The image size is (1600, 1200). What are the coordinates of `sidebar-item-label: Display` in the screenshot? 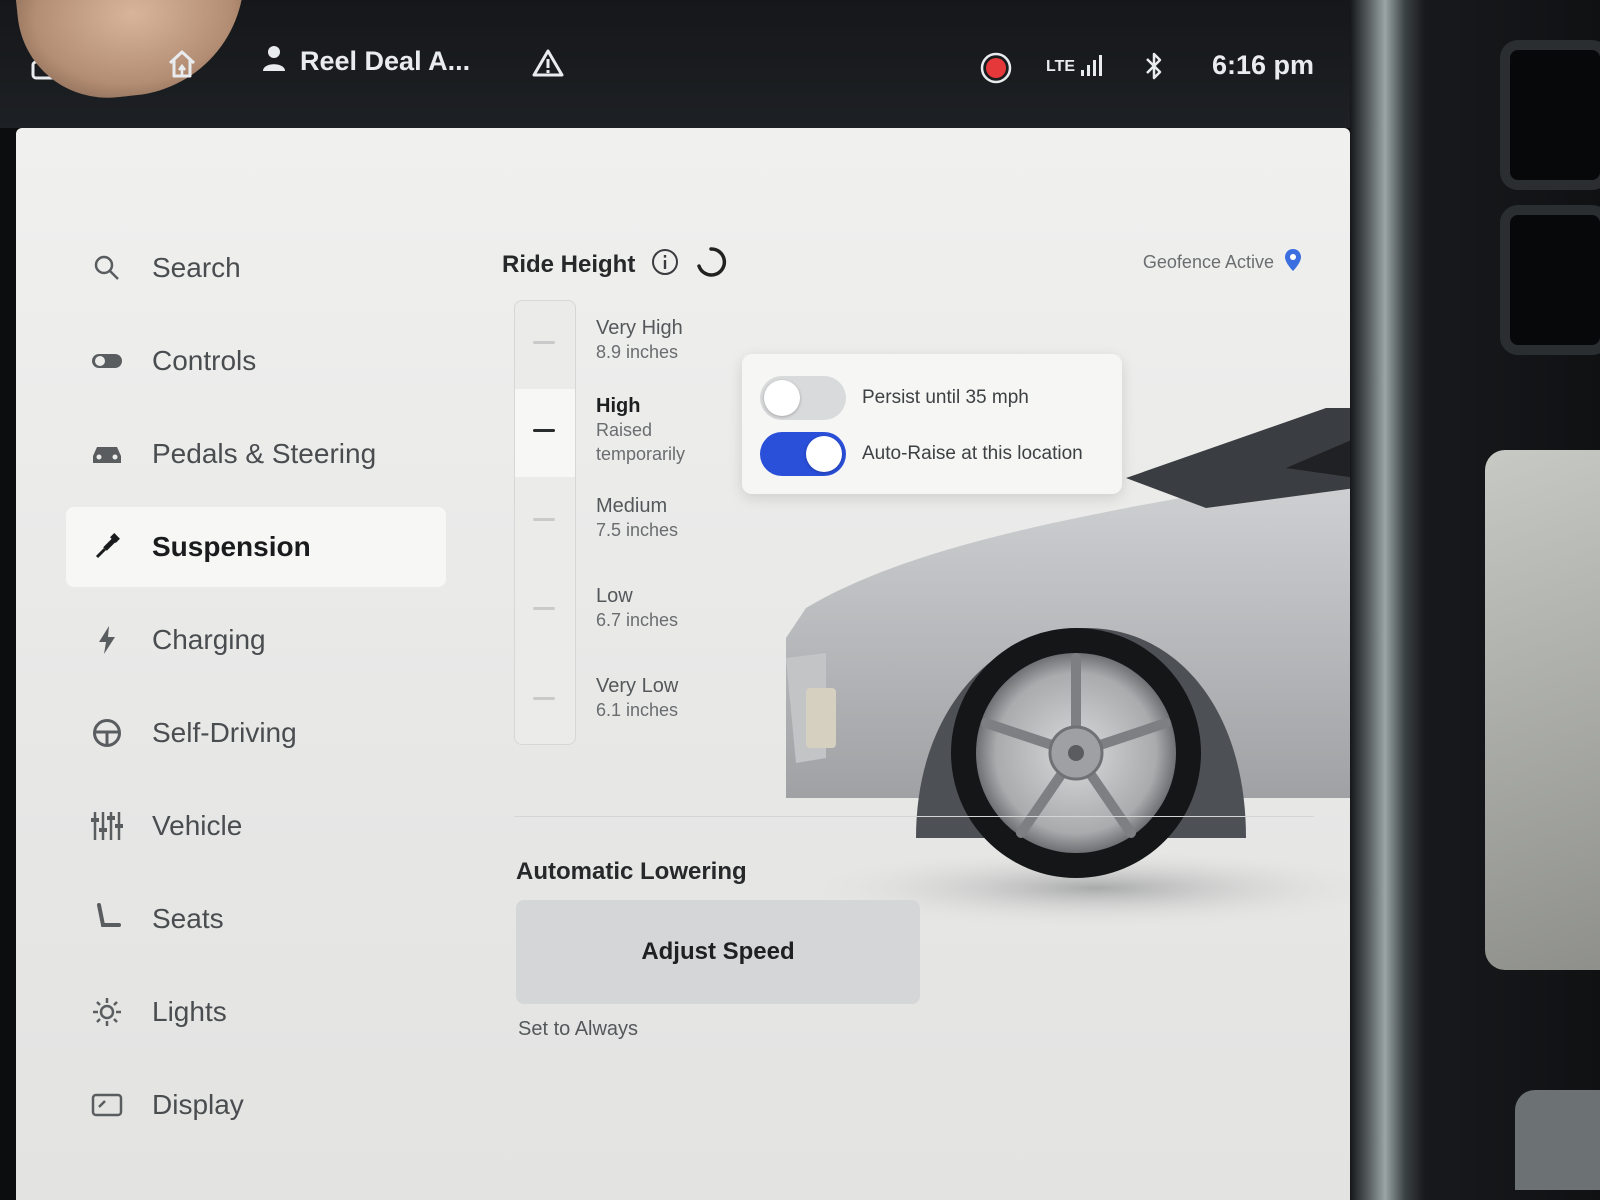 It's located at (198, 1104).